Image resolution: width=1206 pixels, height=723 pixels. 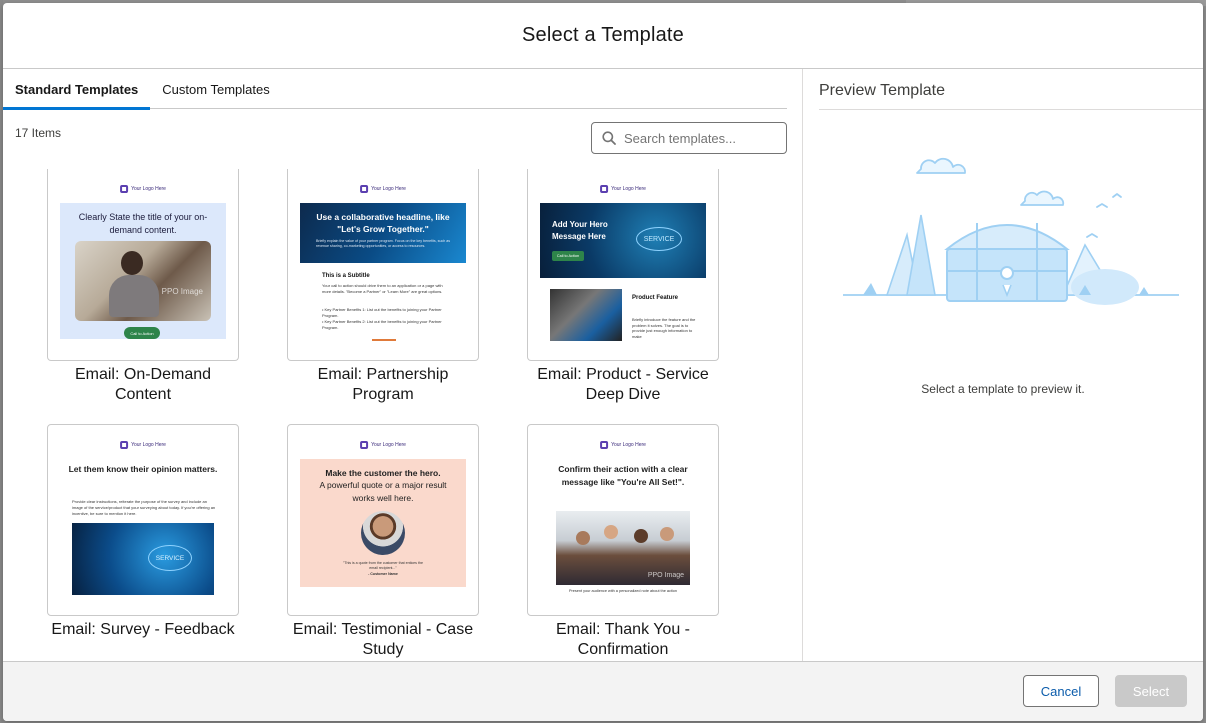 I want to click on template-subtitle: This is a Subtitle, so click(x=346, y=276).